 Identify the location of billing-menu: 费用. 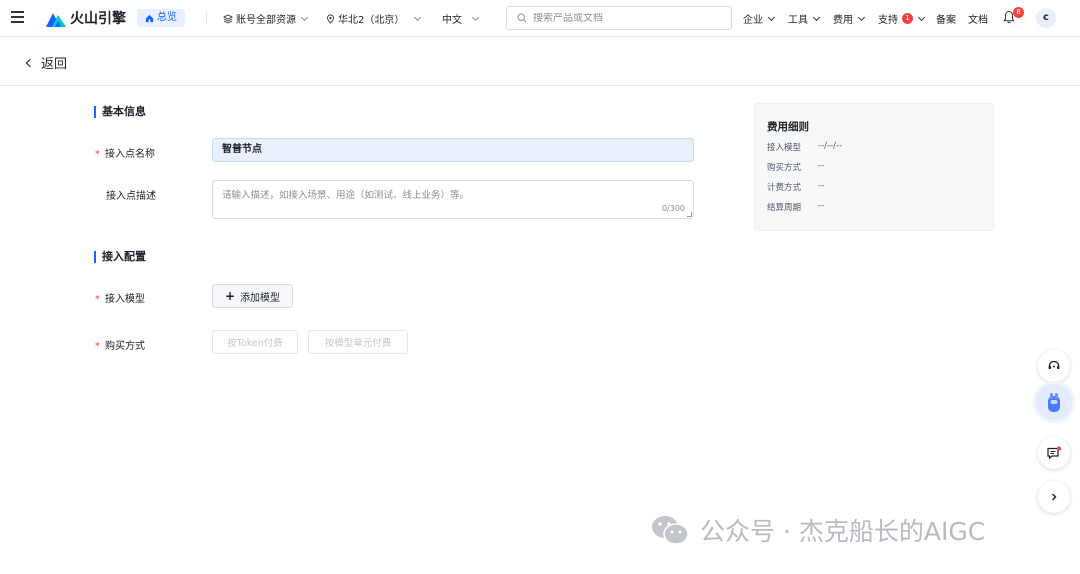
(849, 18).